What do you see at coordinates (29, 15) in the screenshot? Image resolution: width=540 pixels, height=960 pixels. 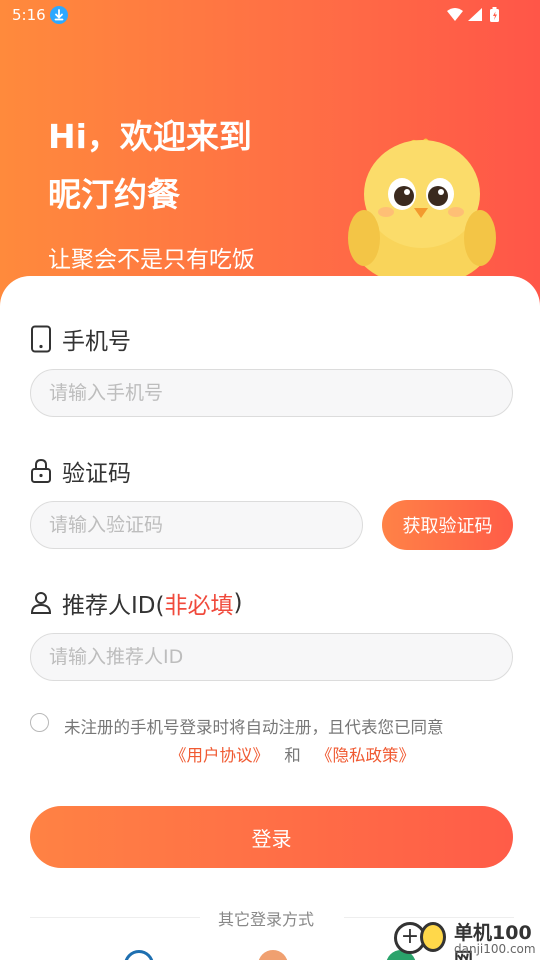 I see `status-time: 5:16` at bounding box center [29, 15].